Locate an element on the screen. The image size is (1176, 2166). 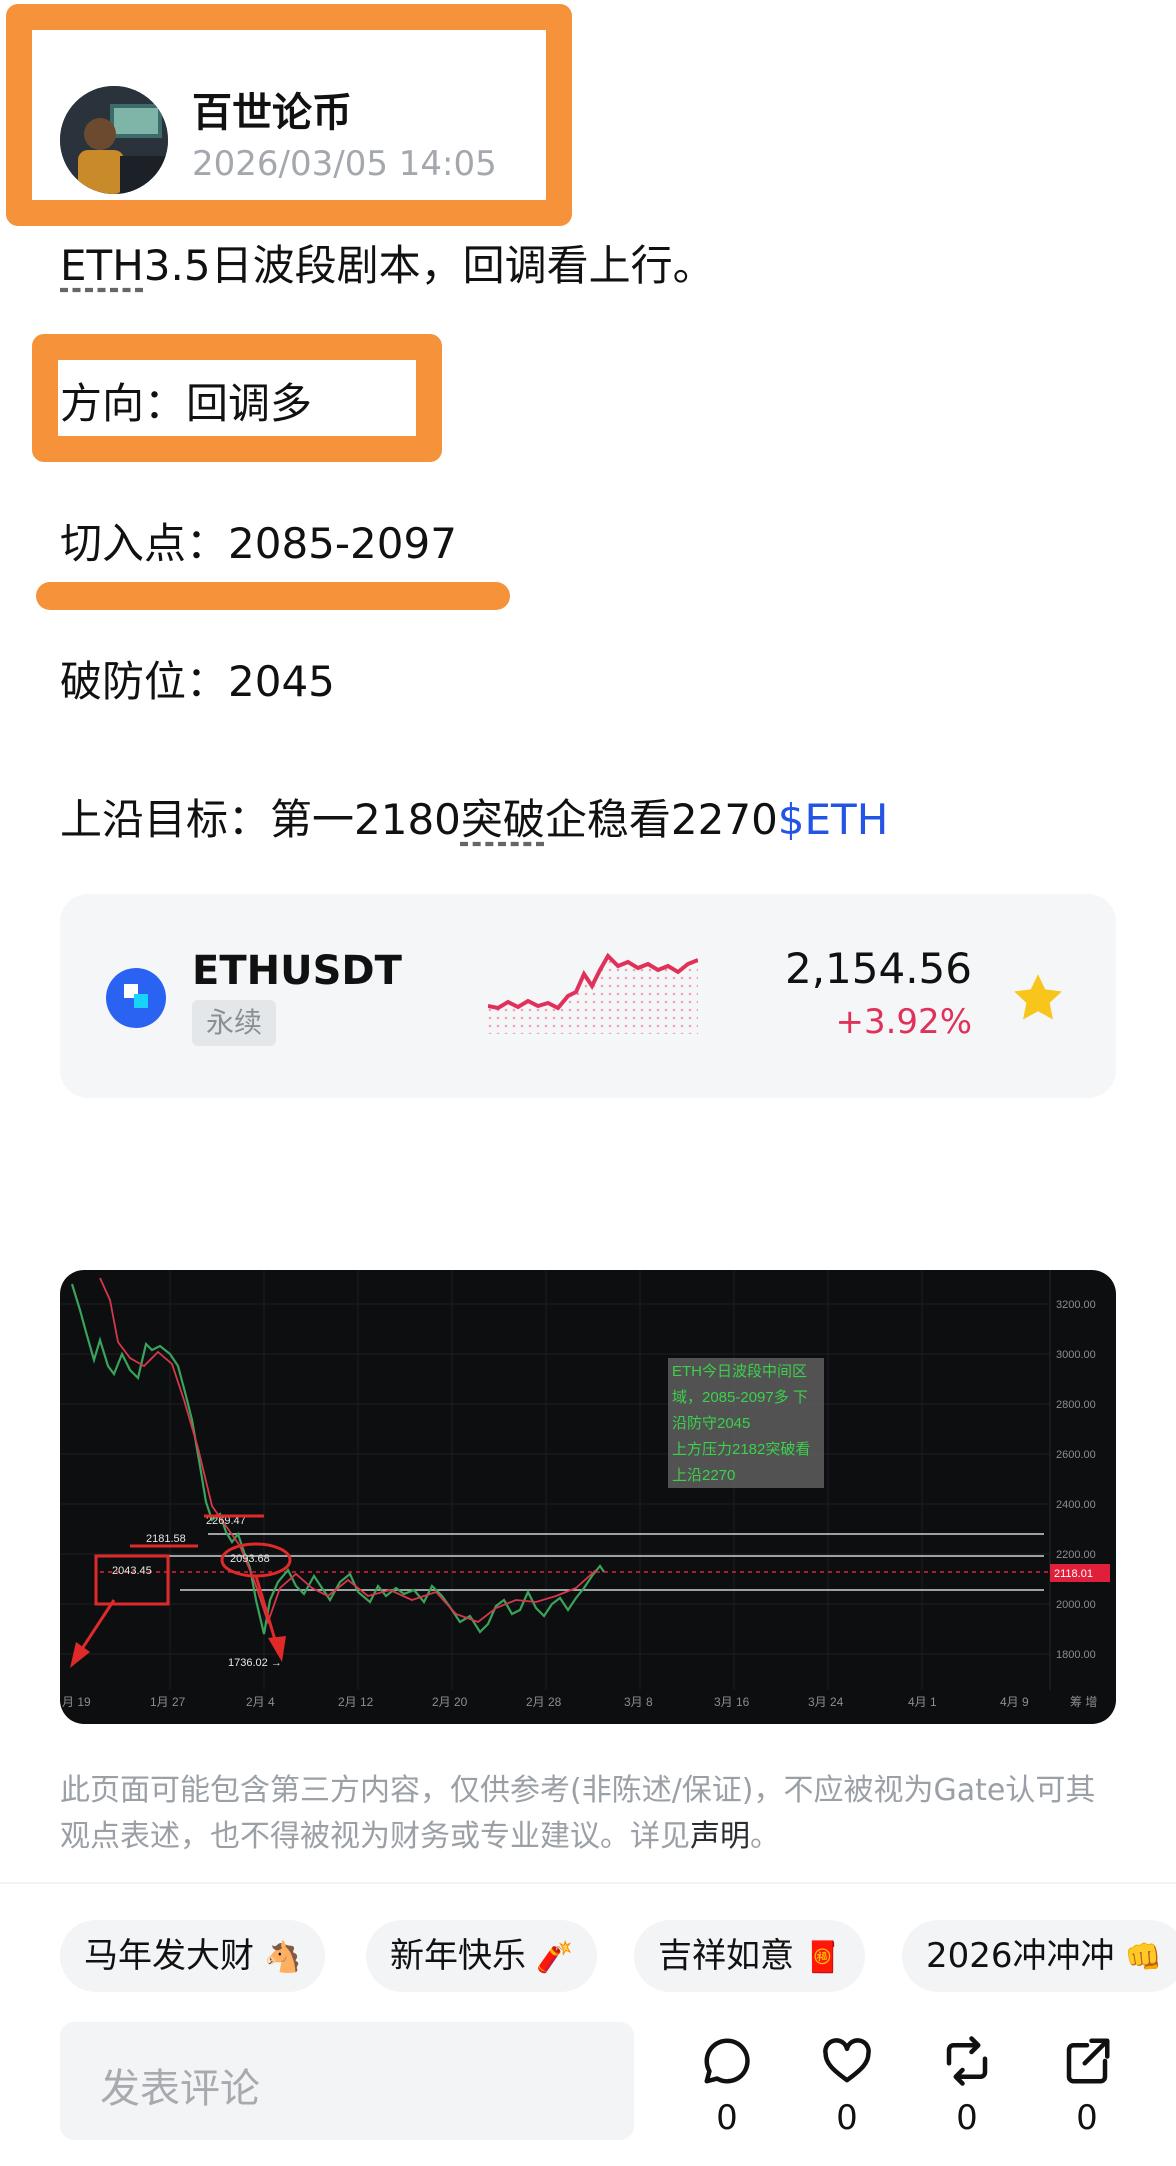
chip-new-year: 新年快乐 🧨 is located at coordinates (482, 1956).